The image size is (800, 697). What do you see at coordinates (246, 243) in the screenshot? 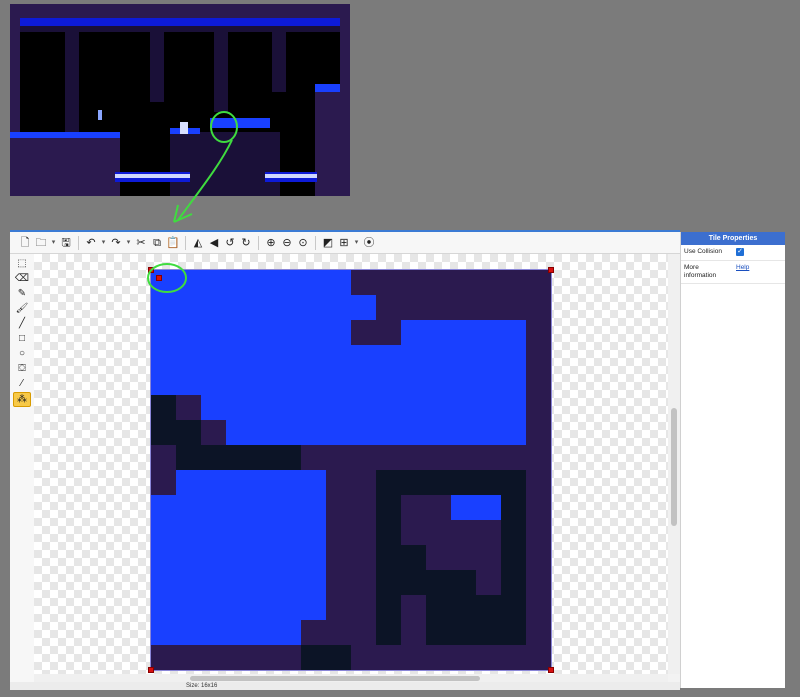
I see `rotate-right-icon: ↻` at bounding box center [246, 243].